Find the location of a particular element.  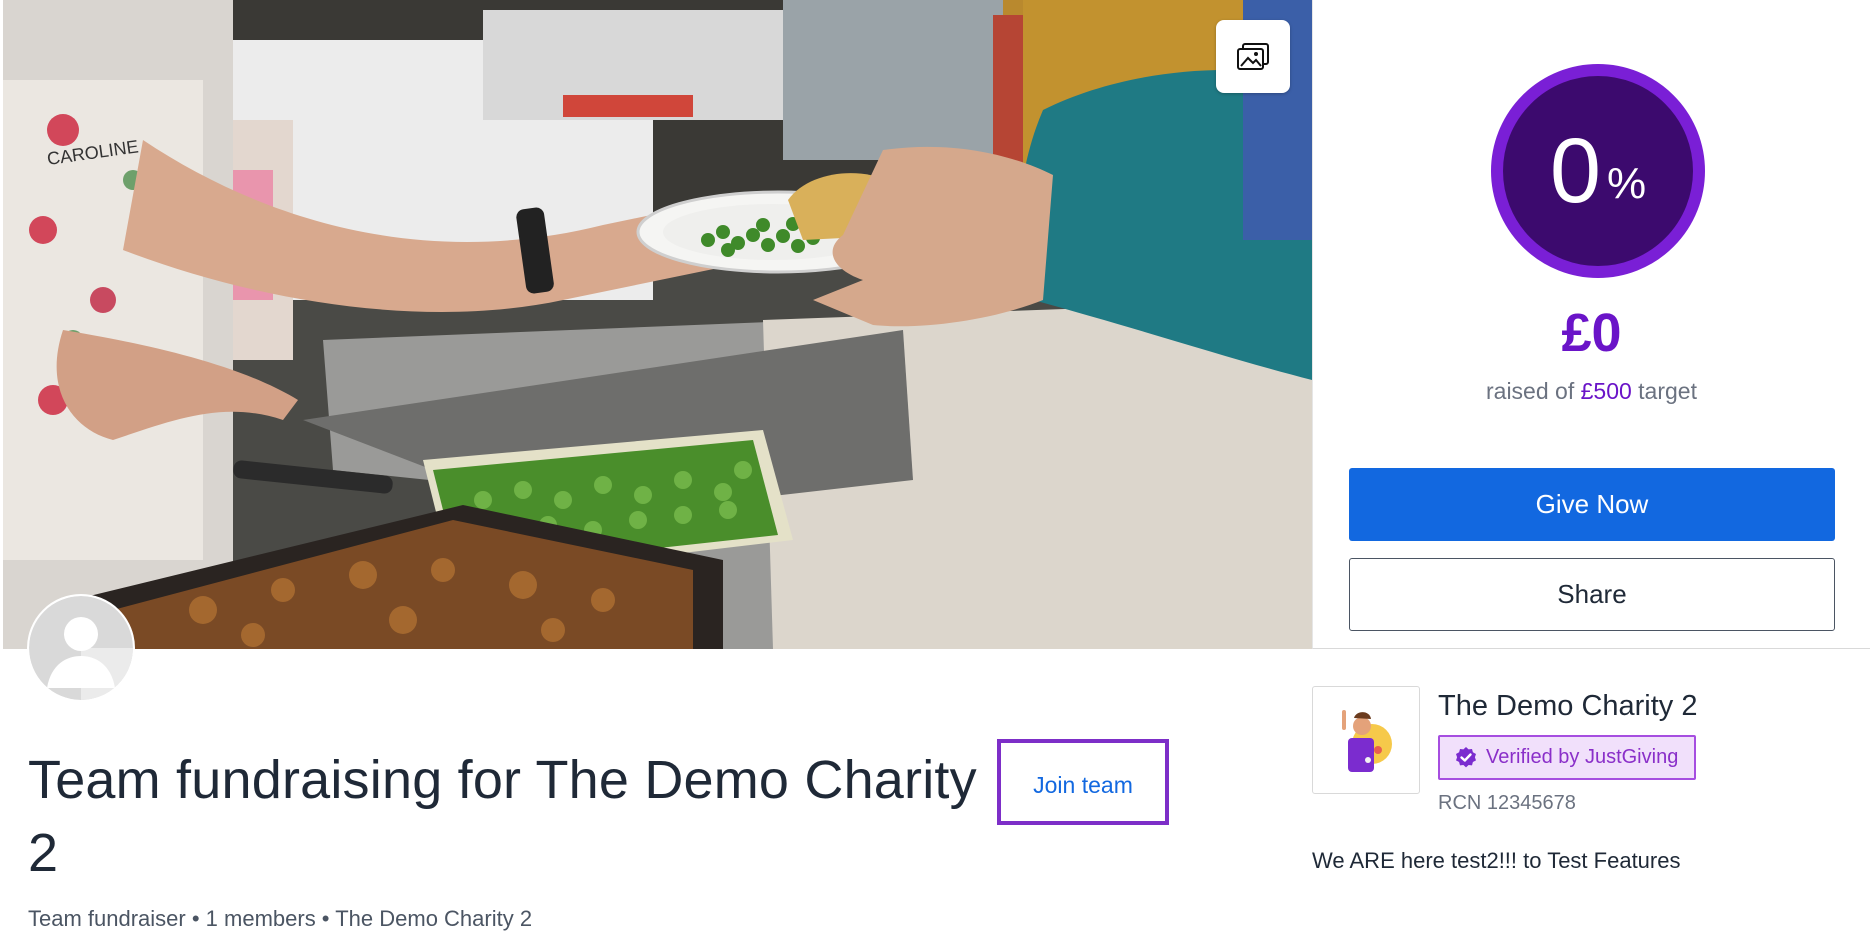

verified-label: Verified by JustGiving is located at coordinates (1582, 757).